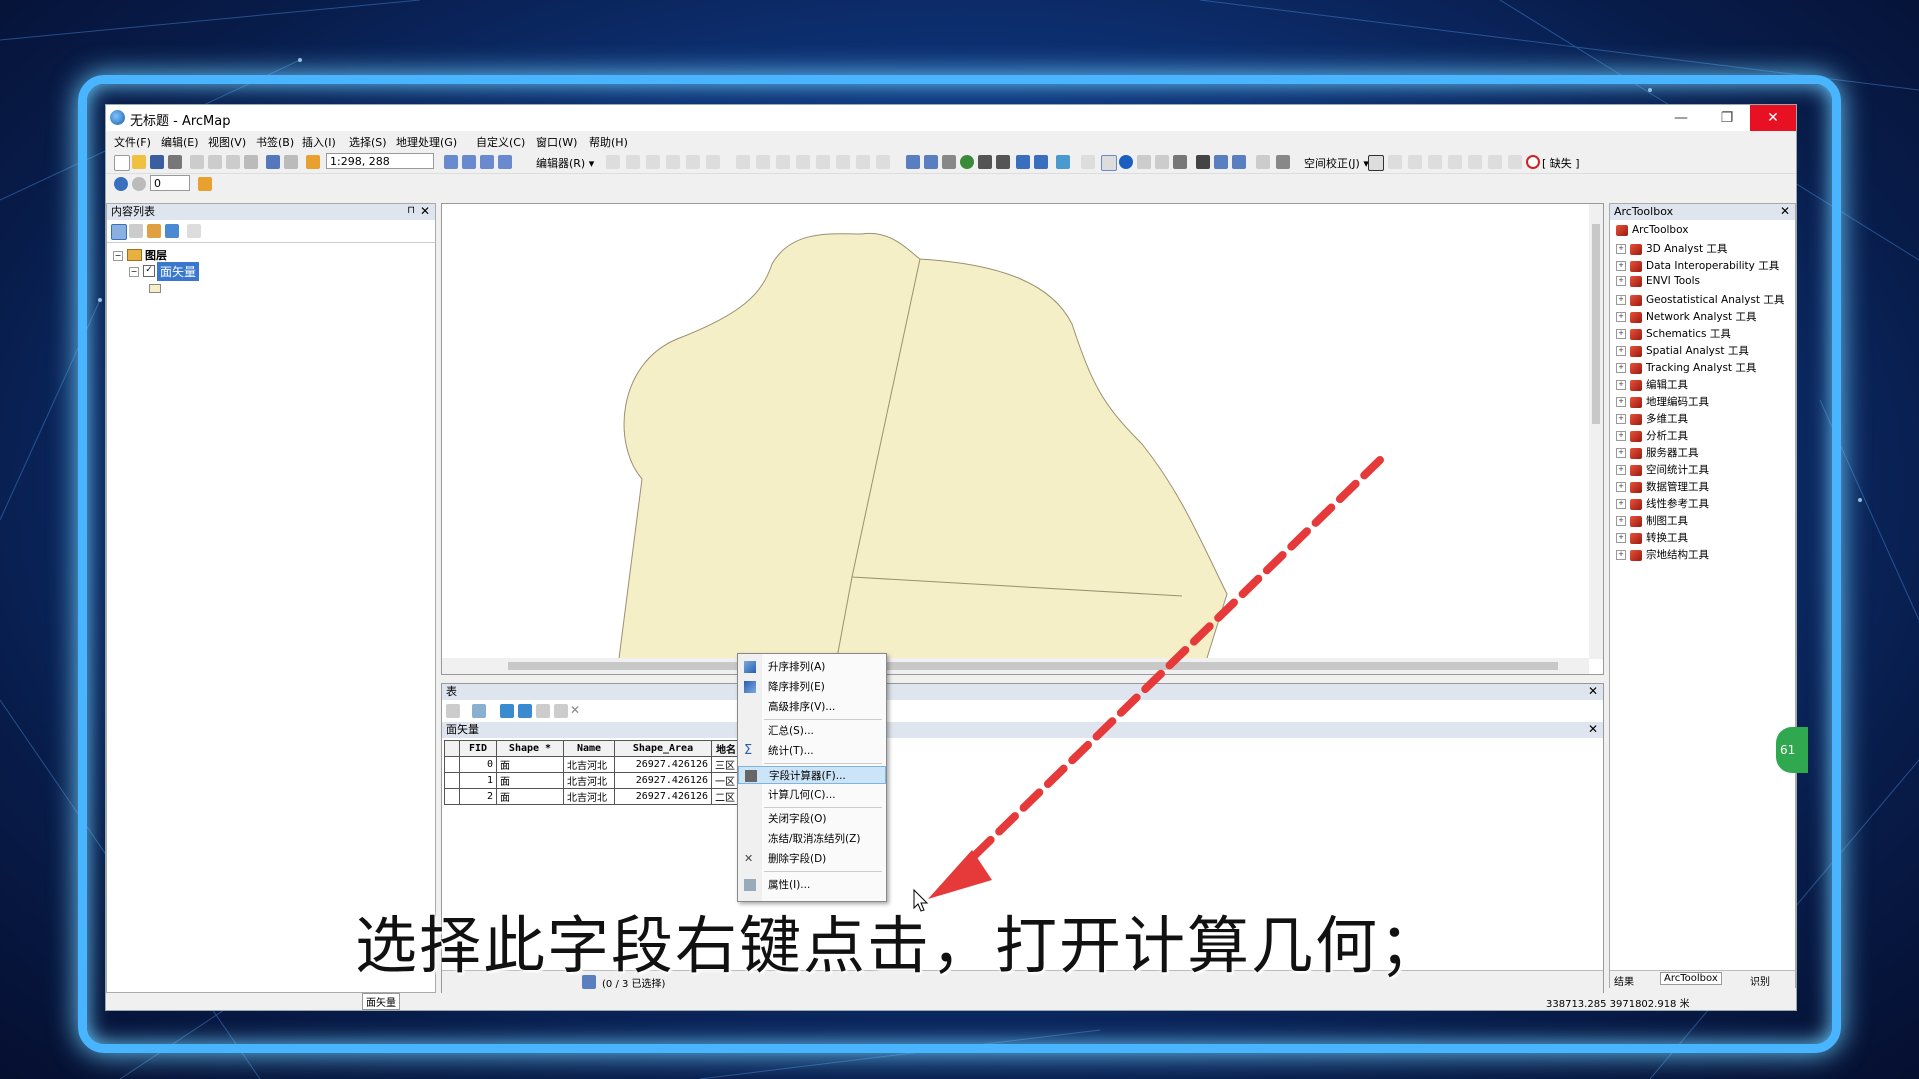 The height and width of the screenshot is (1079, 1919). What do you see at coordinates (1174, 661) in the screenshot?
I see `red-dashed-arrow` at bounding box center [1174, 661].